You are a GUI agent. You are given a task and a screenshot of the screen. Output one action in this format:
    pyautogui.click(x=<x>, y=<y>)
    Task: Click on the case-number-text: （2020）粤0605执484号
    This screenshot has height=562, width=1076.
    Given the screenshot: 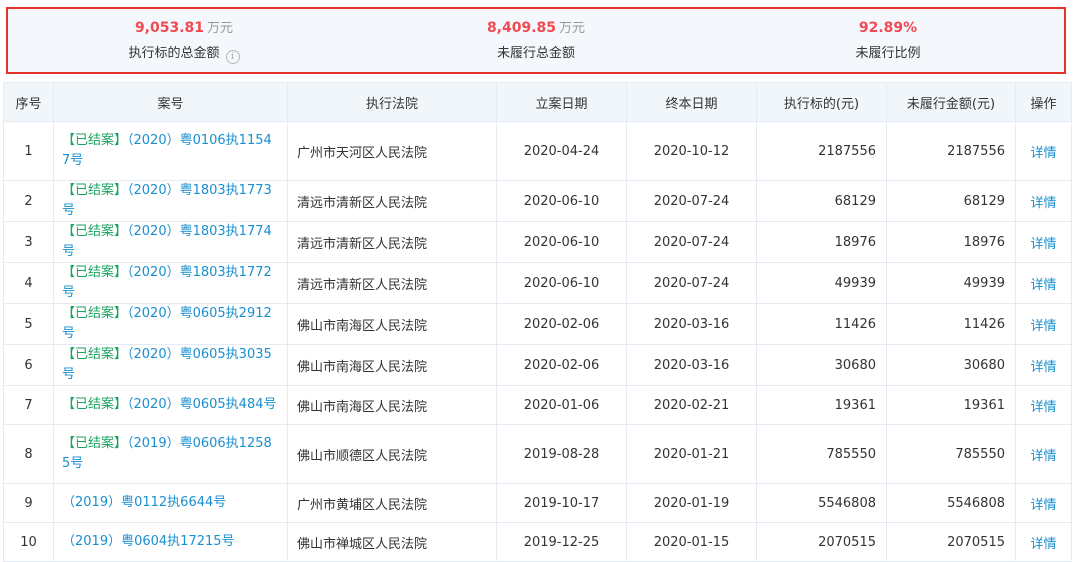 What is the action you would take?
    pyautogui.click(x=202, y=404)
    